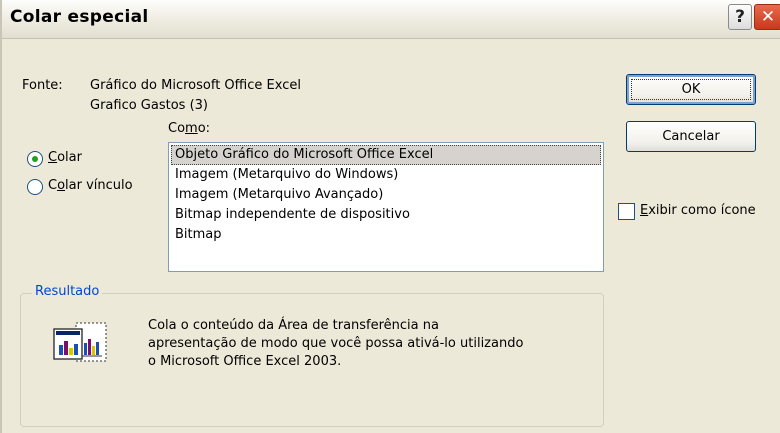  What do you see at coordinates (67, 291) in the screenshot?
I see `result-legend: Resultado` at bounding box center [67, 291].